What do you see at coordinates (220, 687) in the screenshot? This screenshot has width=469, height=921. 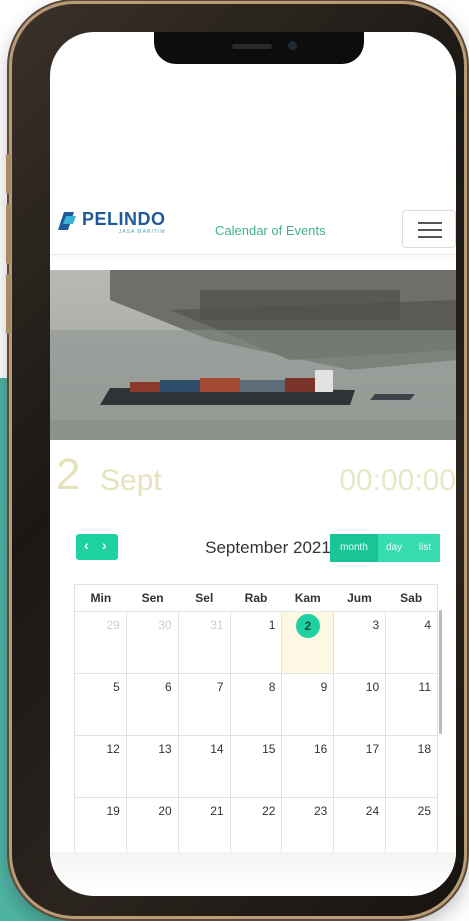 I see `day-number: 7` at bounding box center [220, 687].